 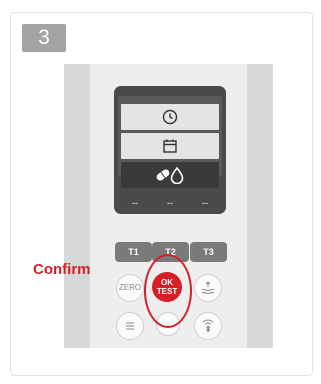 What do you see at coordinates (133, 252) in the screenshot?
I see `t1-button: T1` at bounding box center [133, 252].